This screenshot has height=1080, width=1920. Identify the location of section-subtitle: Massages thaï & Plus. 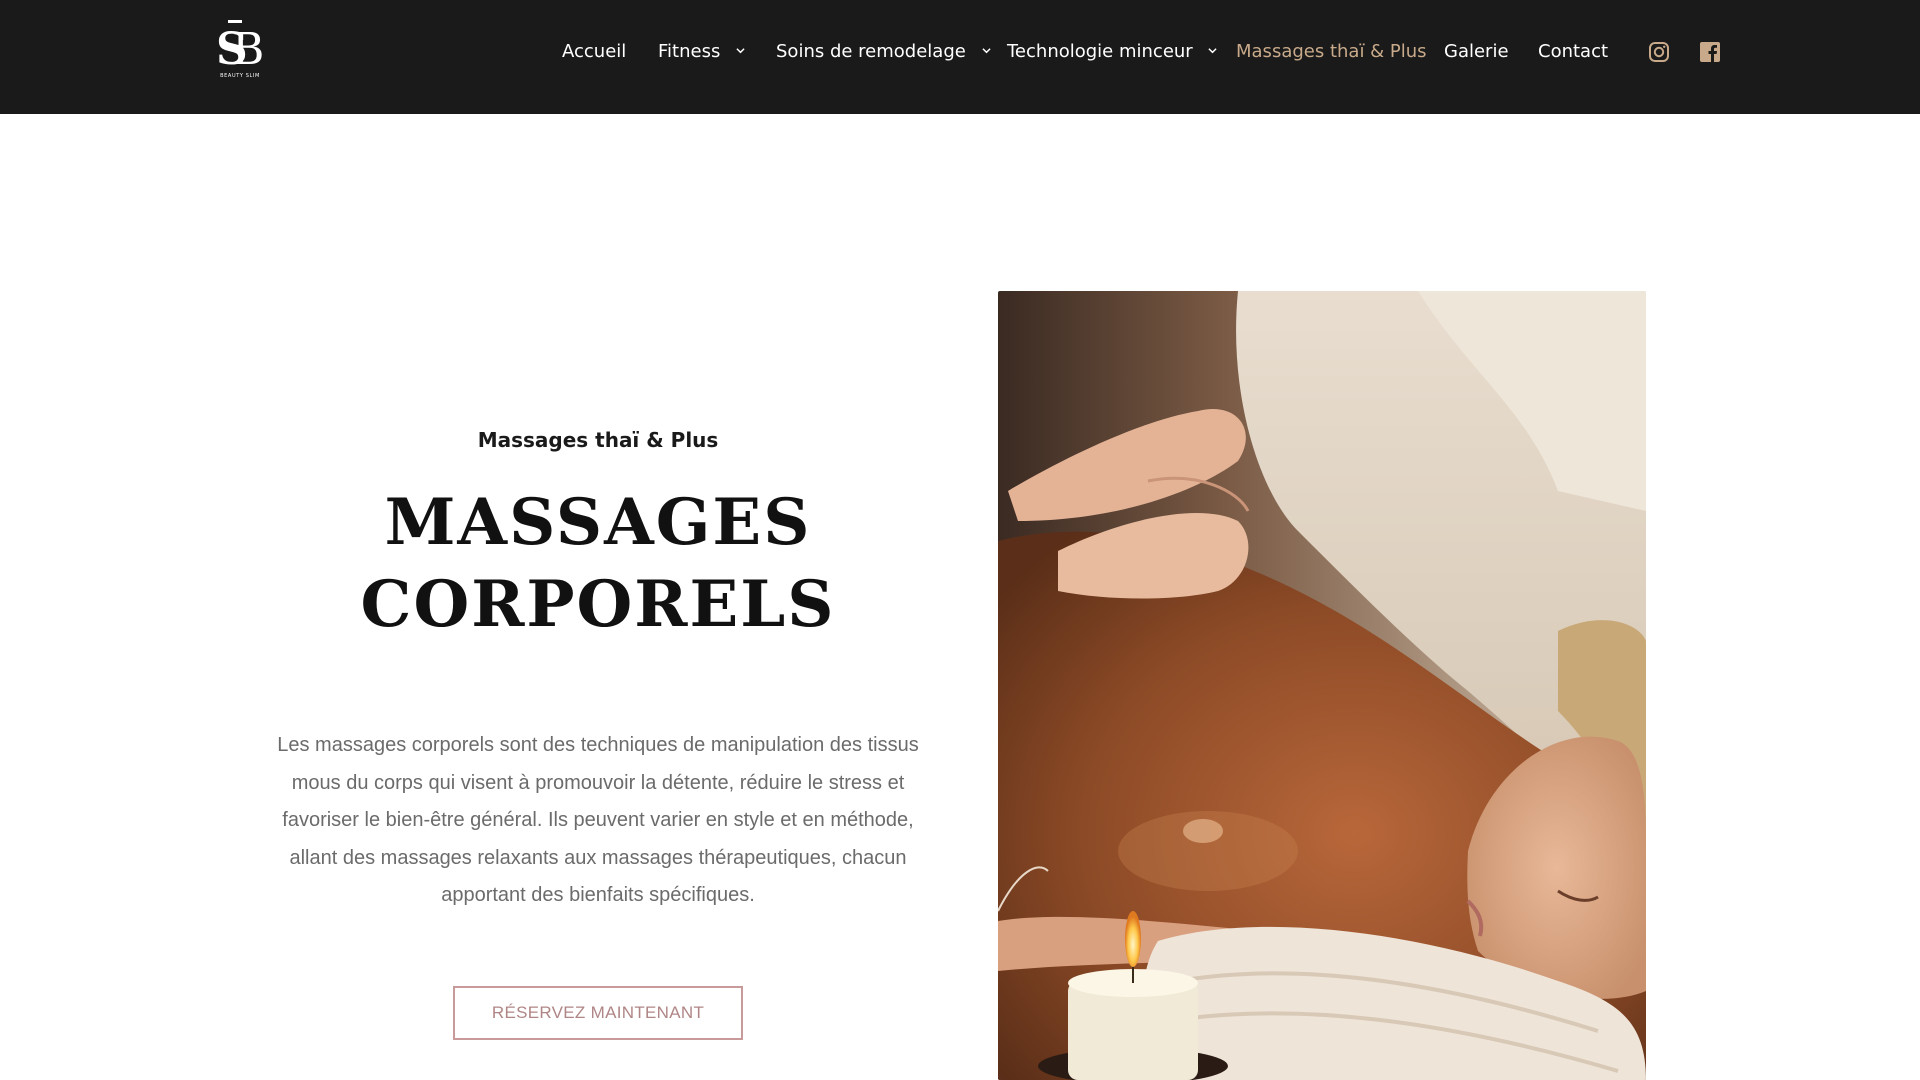
(598, 440).